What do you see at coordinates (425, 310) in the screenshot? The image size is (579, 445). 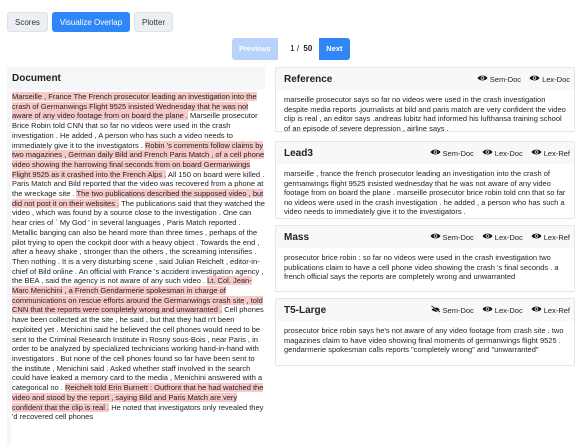 I see `card-header: T5-Large Sem-Doc Lex-Doc Lex-Ref` at bounding box center [425, 310].